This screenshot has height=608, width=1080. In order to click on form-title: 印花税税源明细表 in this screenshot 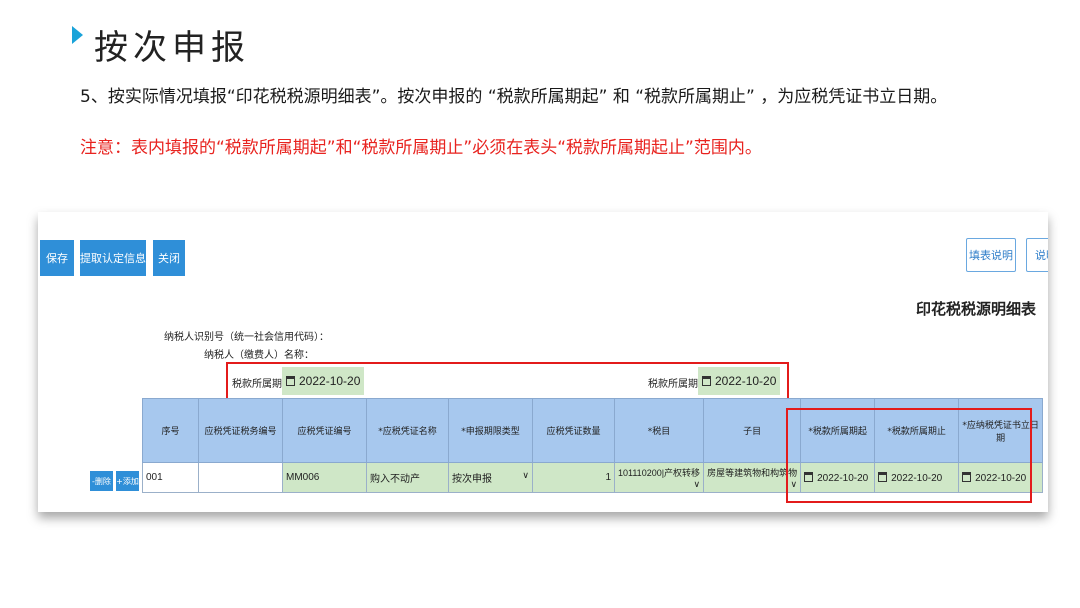, I will do `click(975, 309)`.